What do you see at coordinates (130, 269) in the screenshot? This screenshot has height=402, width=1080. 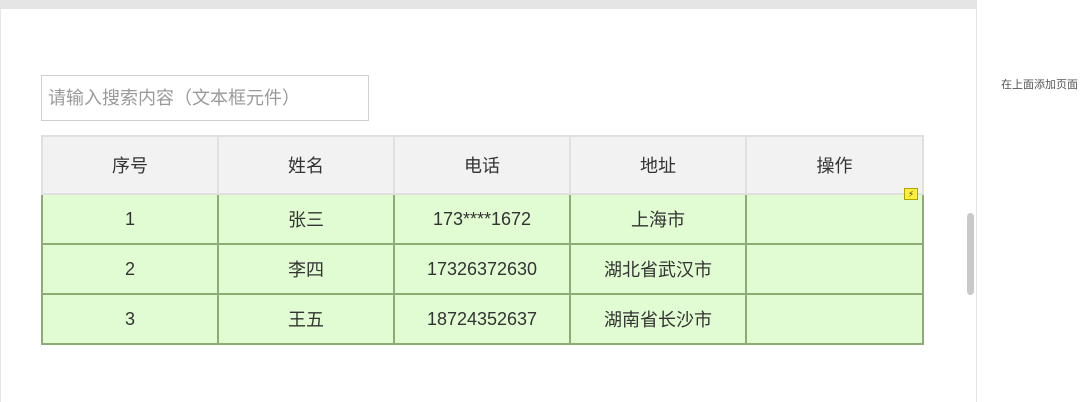 I see `cell-index: 2` at bounding box center [130, 269].